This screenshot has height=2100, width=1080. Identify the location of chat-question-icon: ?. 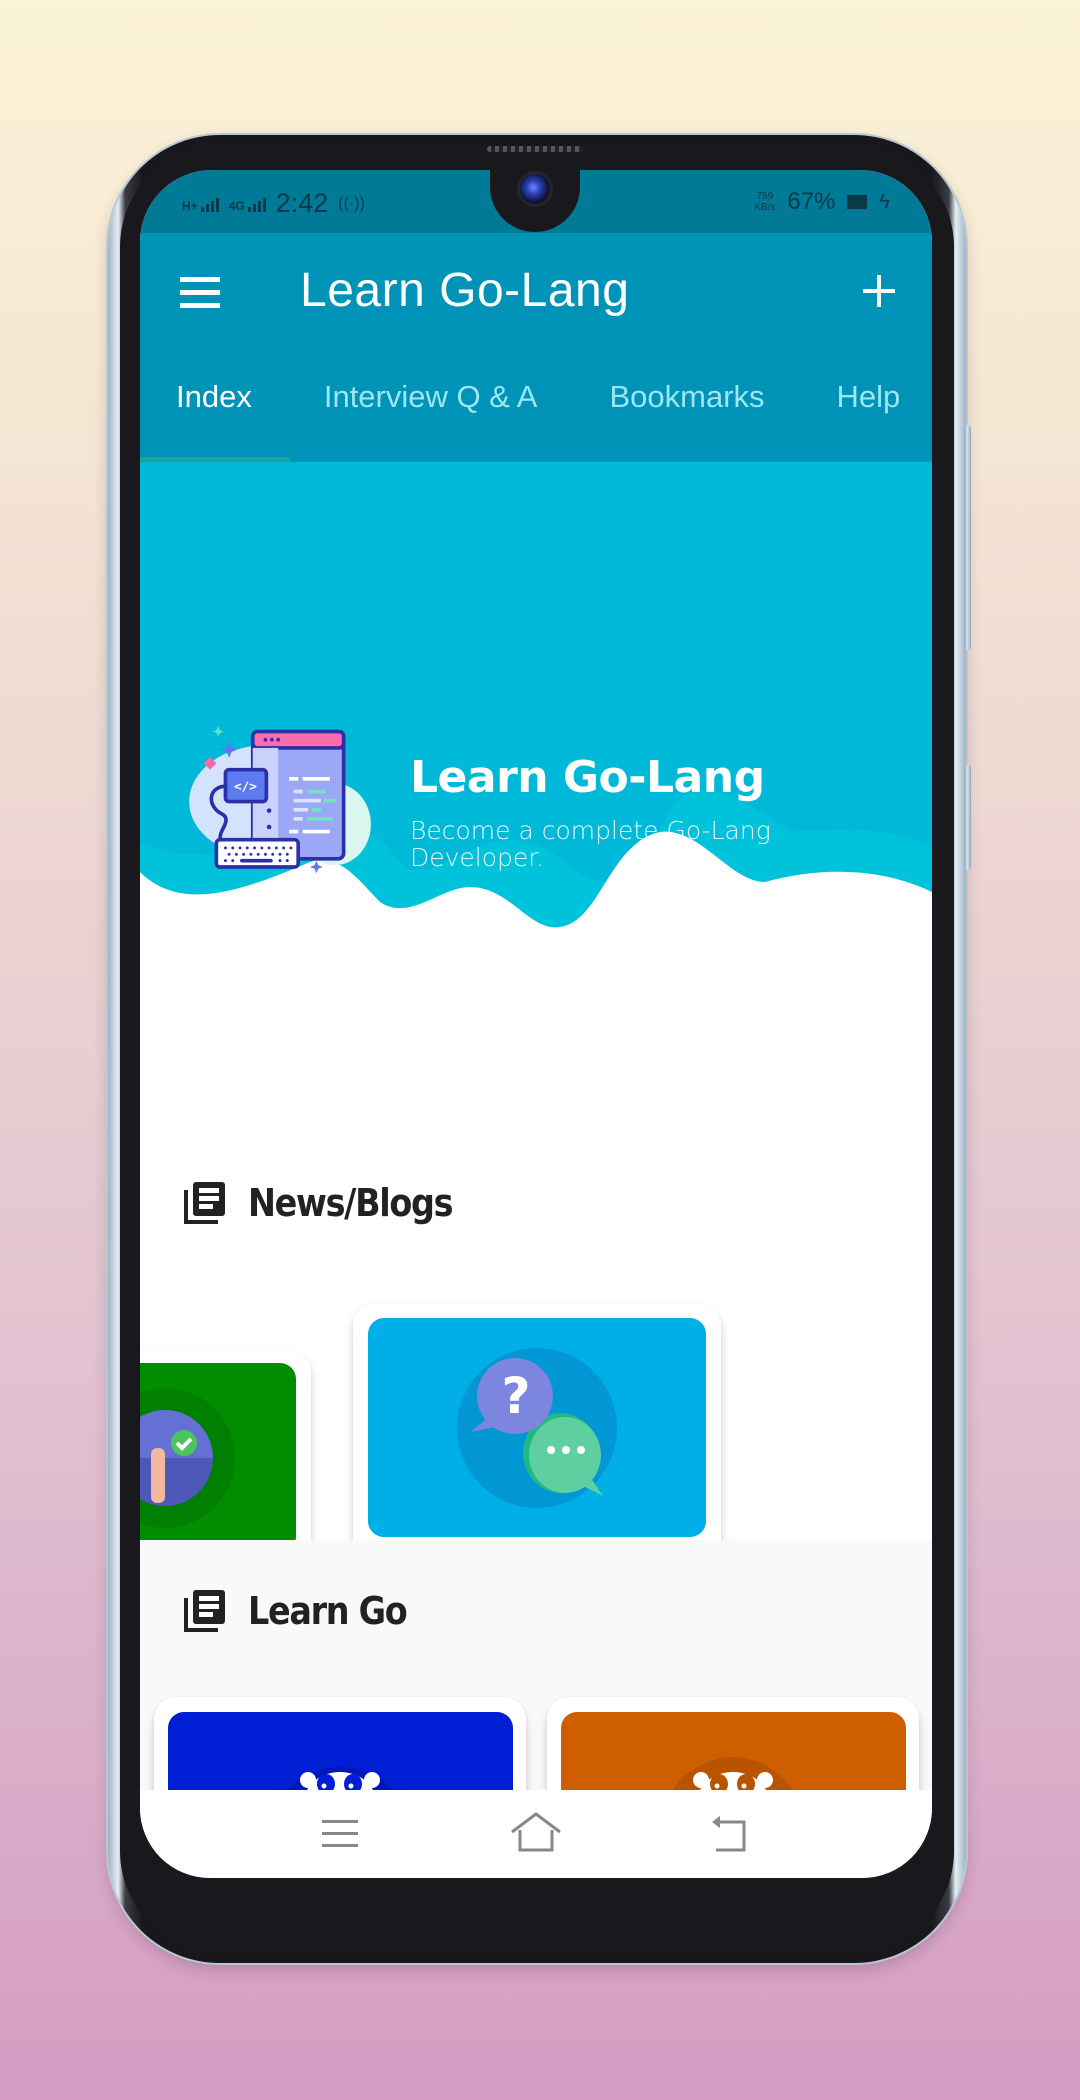
(537, 1428).